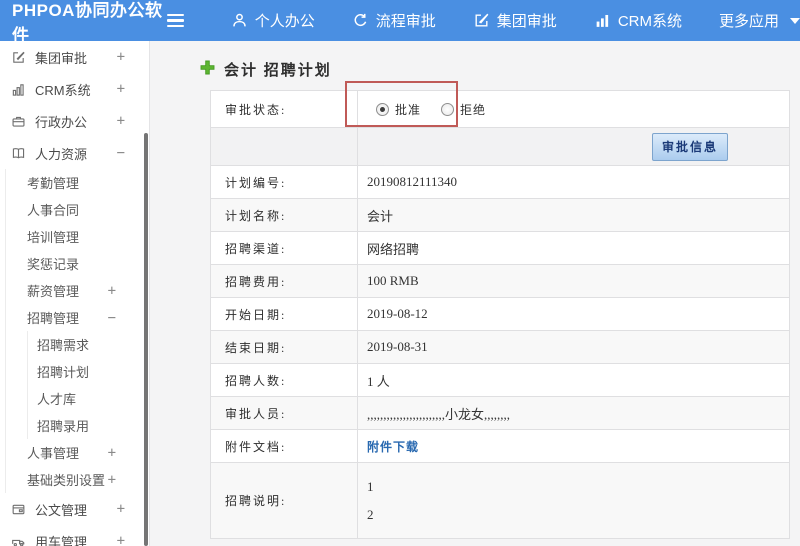 Image resolution: width=800 pixels, height=546 pixels. What do you see at coordinates (370, 514) in the screenshot?
I see `description-line: 2` at bounding box center [370, 514].